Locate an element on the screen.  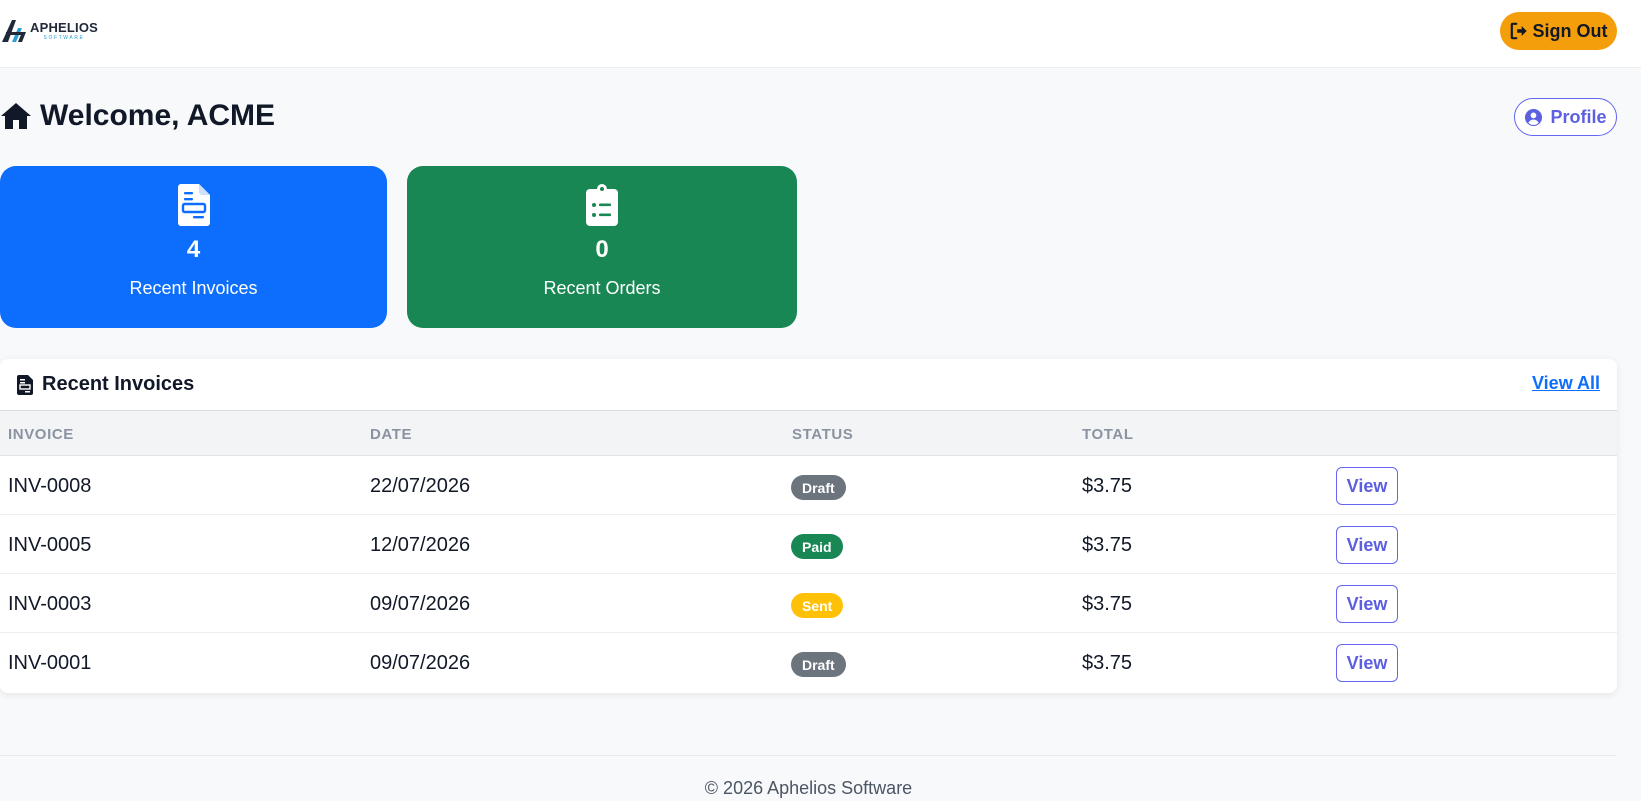
recent-invoices-count: 4 is located at coordinates (193, 249).